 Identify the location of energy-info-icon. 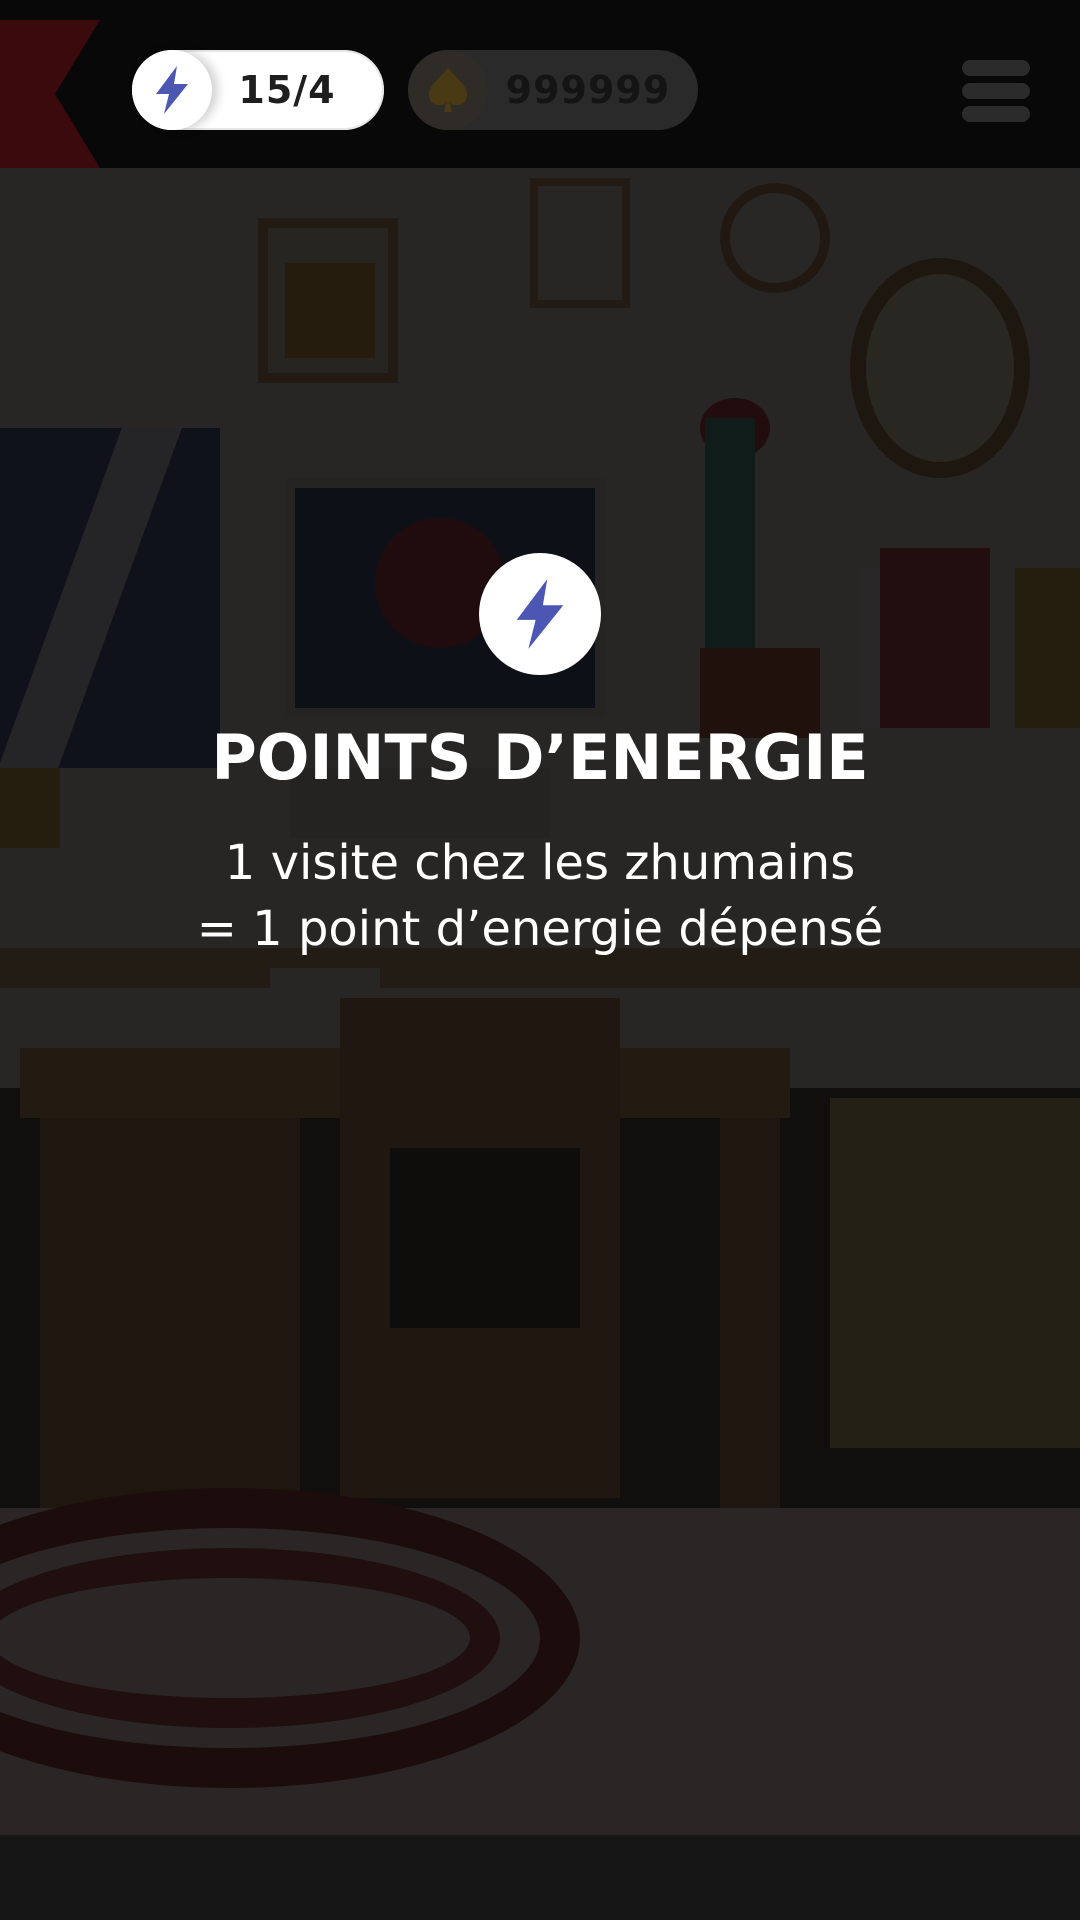
(540, 614).